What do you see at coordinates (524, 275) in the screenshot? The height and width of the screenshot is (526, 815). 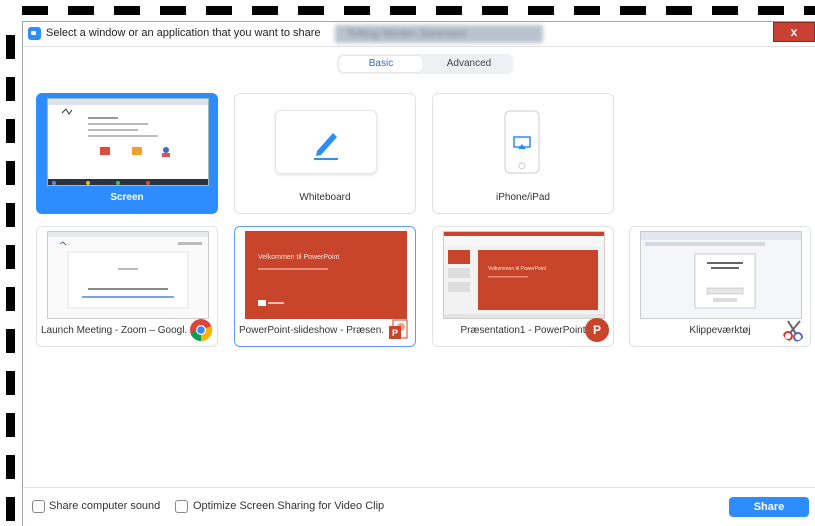 I see `powerpoint-thumbnail: Velkommen til PowerPoint` at bounding box center [524, 275].